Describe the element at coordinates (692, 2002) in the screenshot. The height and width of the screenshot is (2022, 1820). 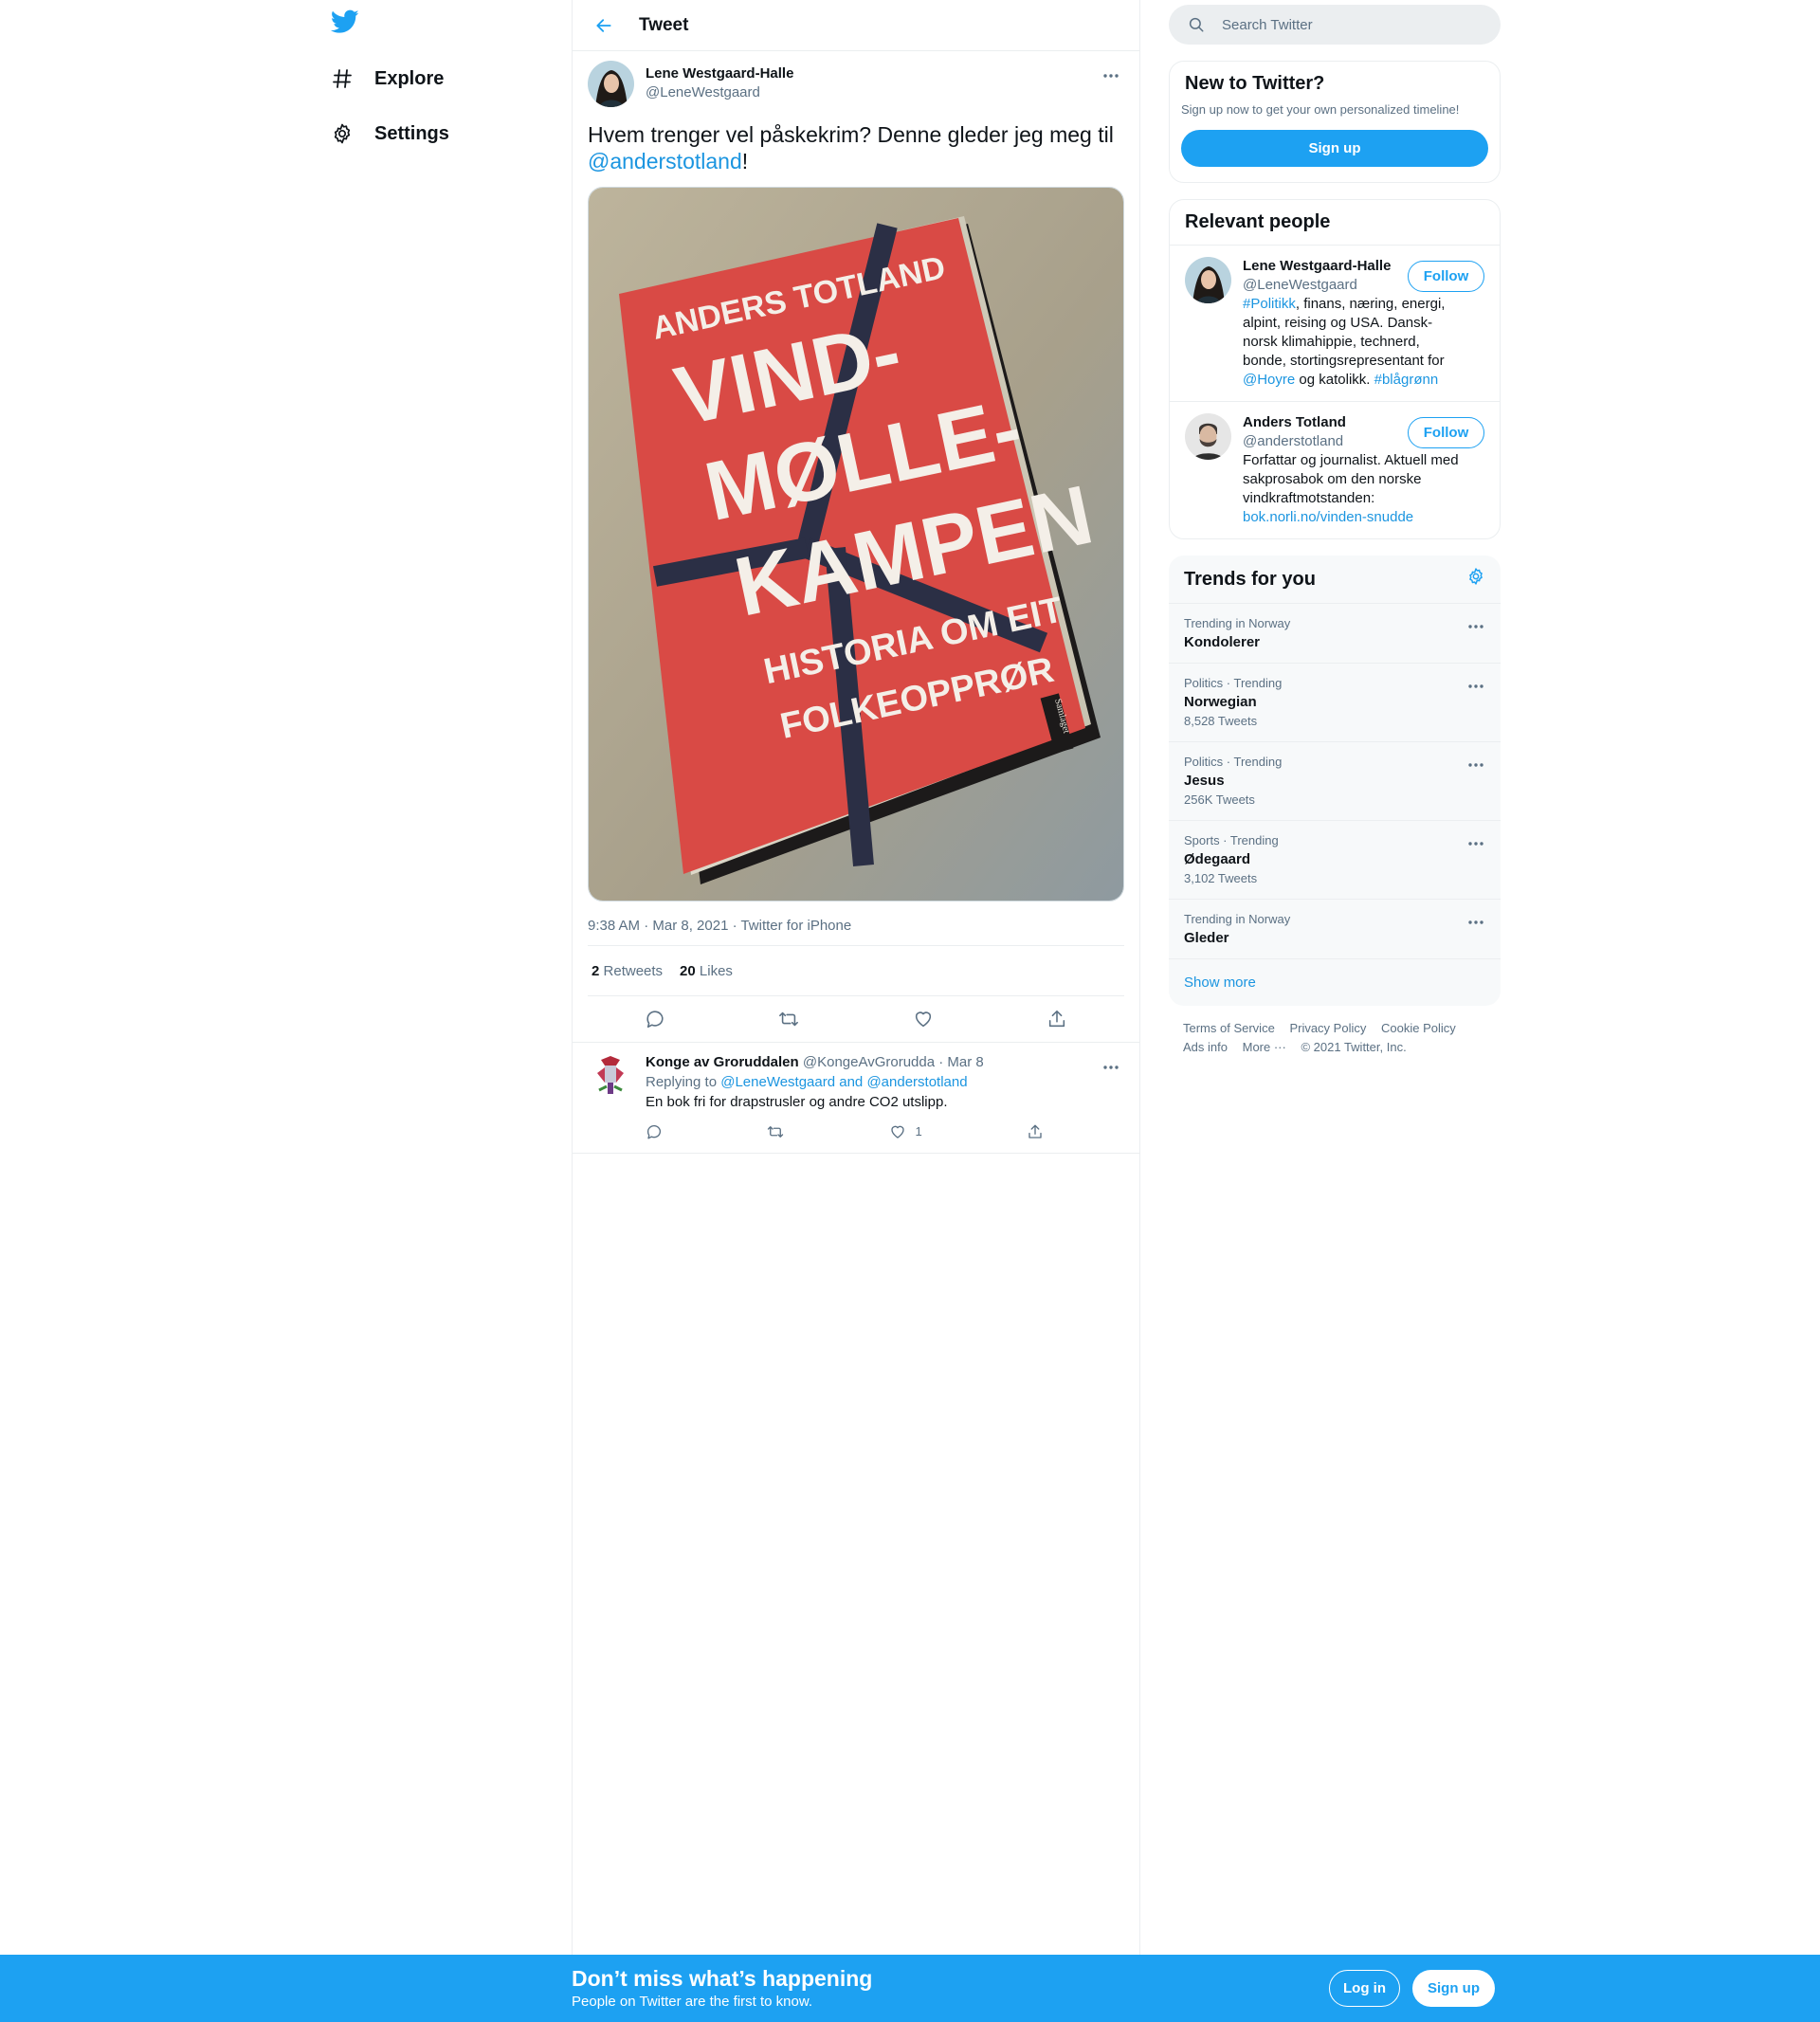
I see `bottom-bar-subline: People on Twitter are the first to know.` at that location.